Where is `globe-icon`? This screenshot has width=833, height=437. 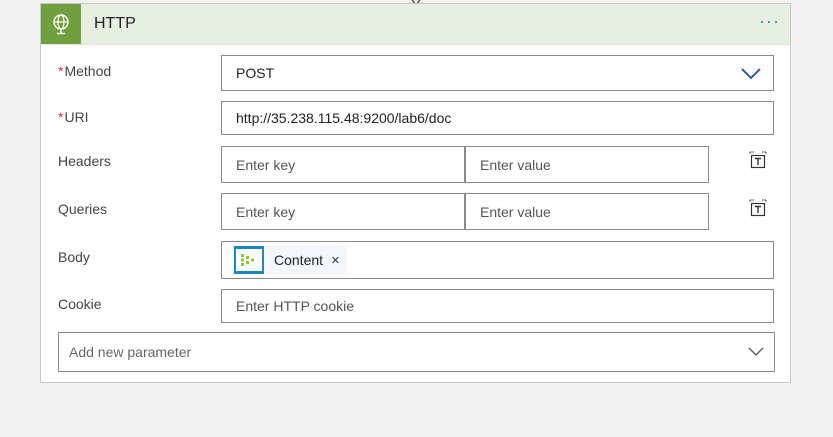
globe-icon is located at coordinates (61, 24).